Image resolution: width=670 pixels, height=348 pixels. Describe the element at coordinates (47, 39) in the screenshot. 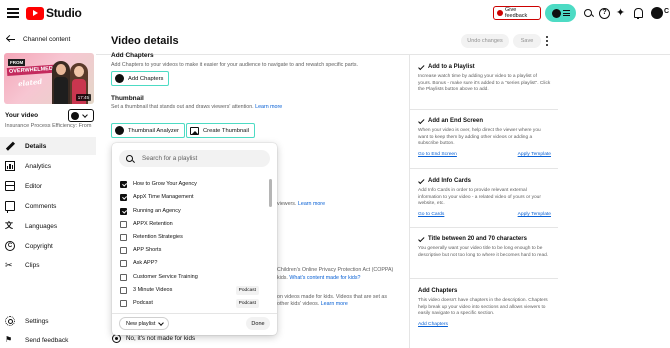

I see `back-label: Channel content` at that location.